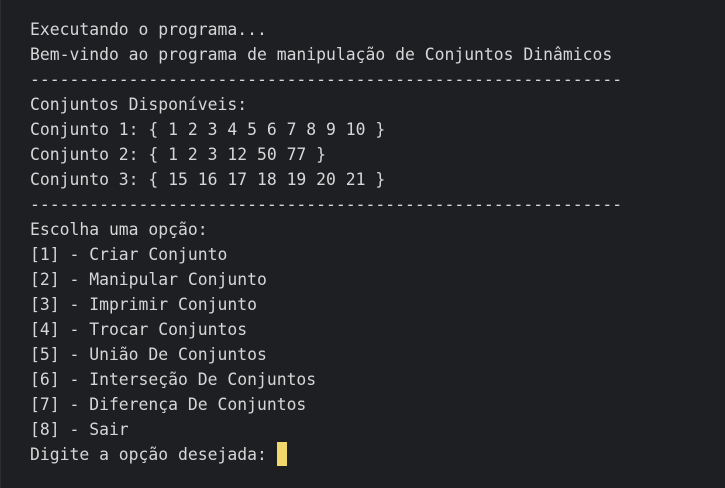  I want to click on set-line-2: Conjunto 2: { 1 2 3 12 50 77 }, so click(178, 154).